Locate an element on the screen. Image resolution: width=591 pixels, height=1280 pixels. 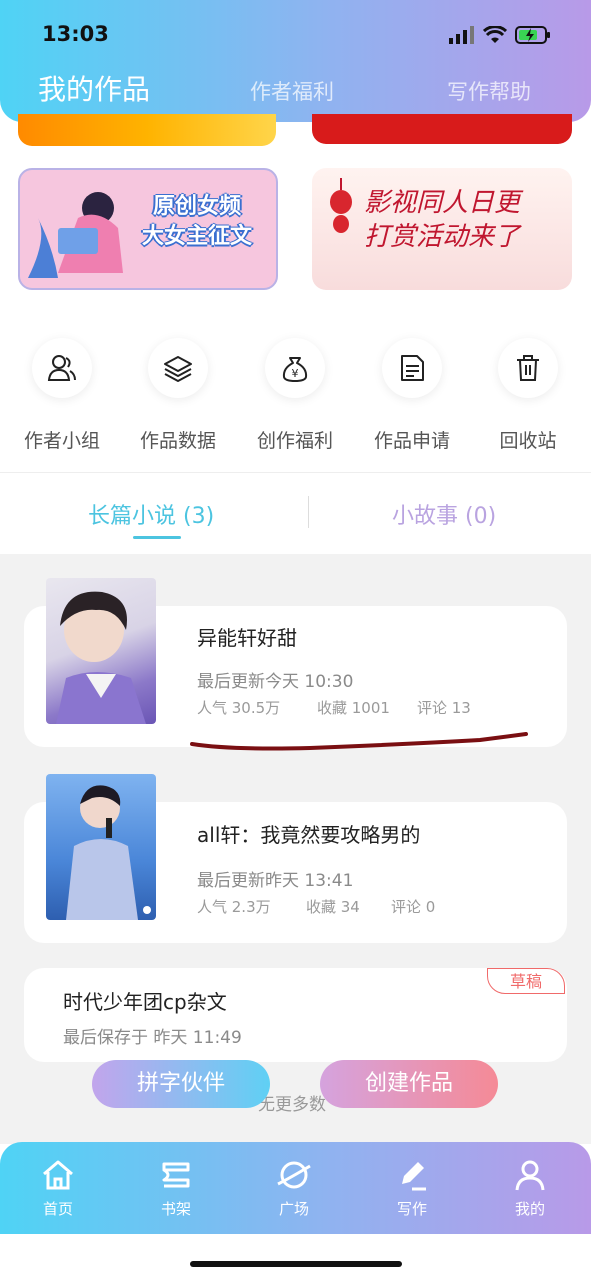
divider is located at coordinates (295, 472).